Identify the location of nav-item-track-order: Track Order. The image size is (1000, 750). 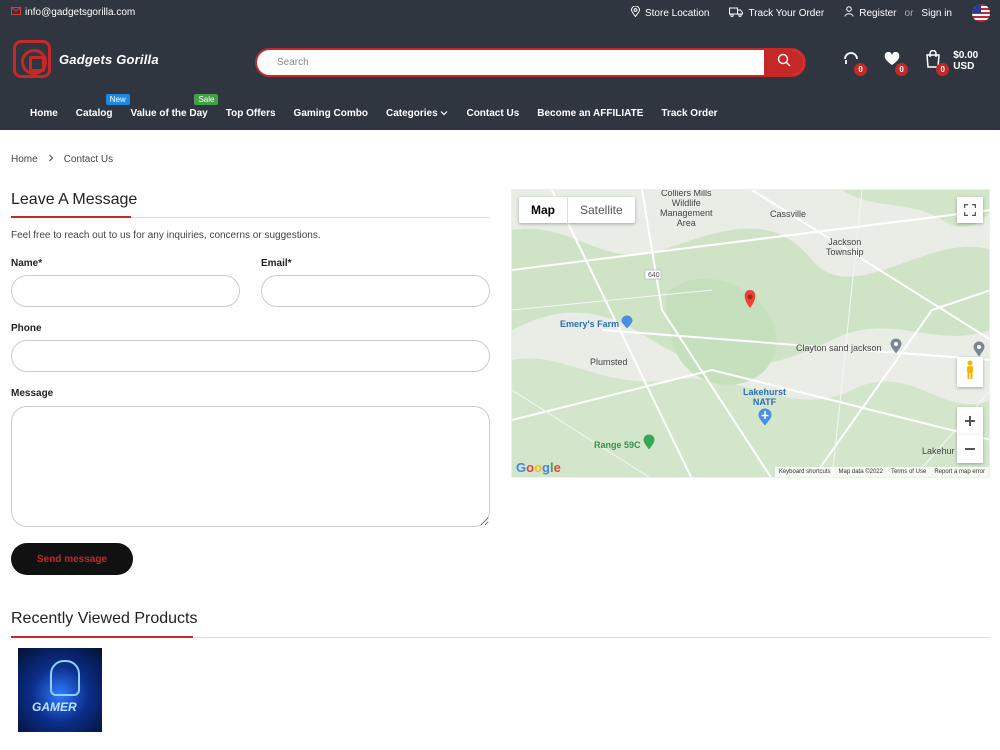
(689, 113).